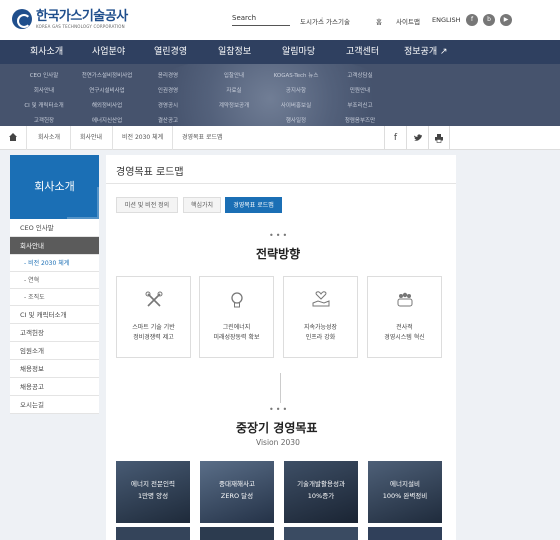  What do you see at coordinates (44, 91) in the screenshot?
I see `submenu-item: 회사안내` at bounding box center [44, 91].